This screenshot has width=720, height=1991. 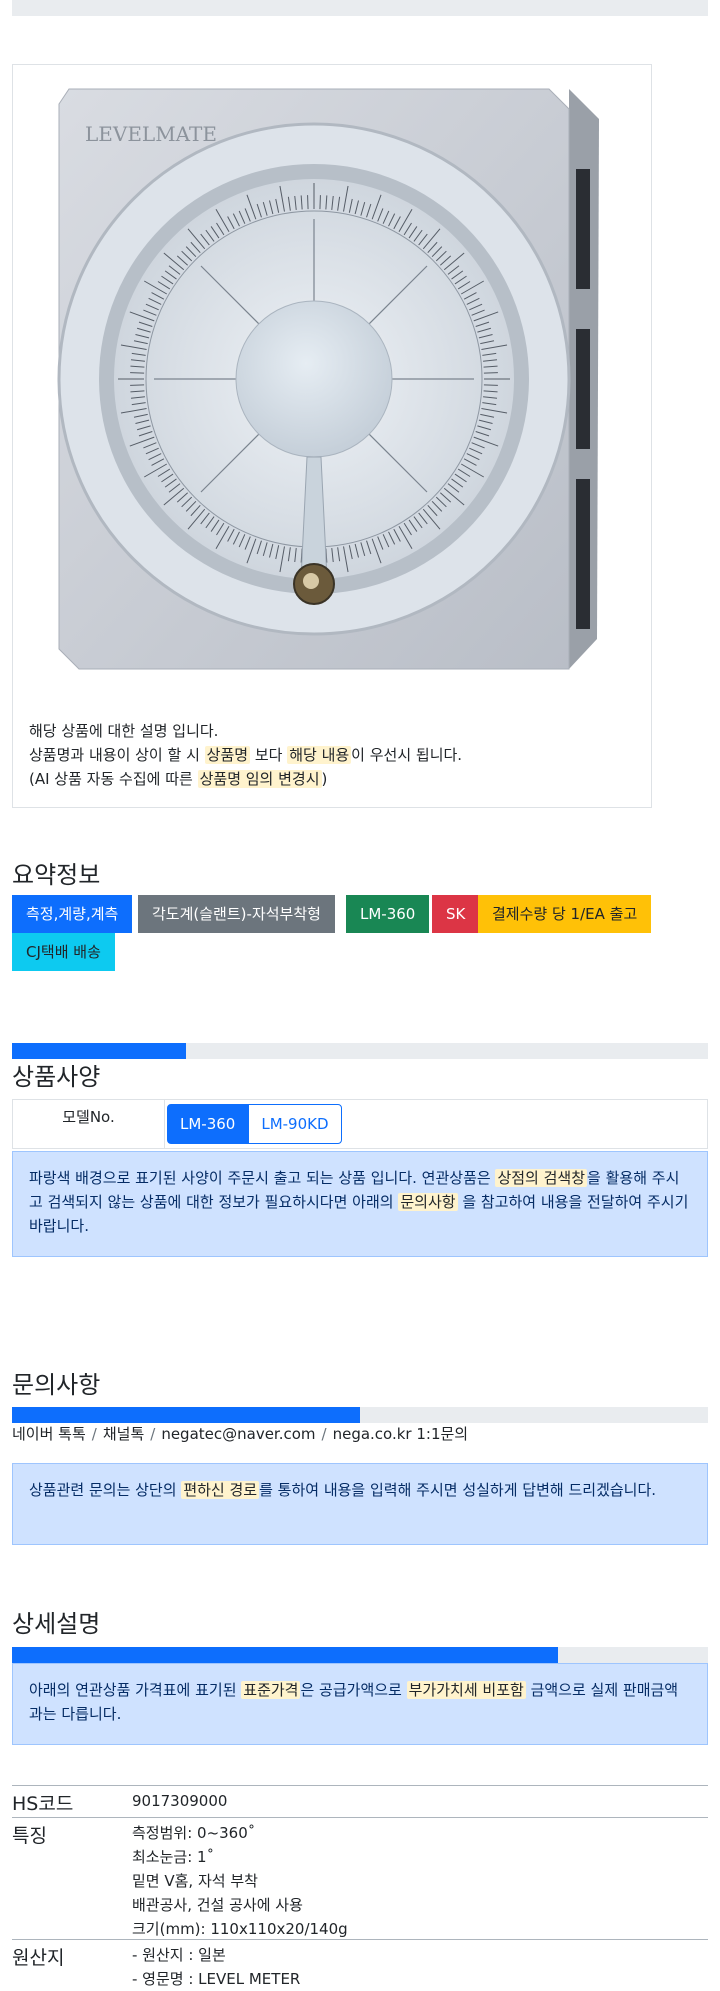 I want to click on info-row-origin: 원산지 - 원산지 : 일본 - 영문명 : LEVEL METER, so click(x=360, y=1964).